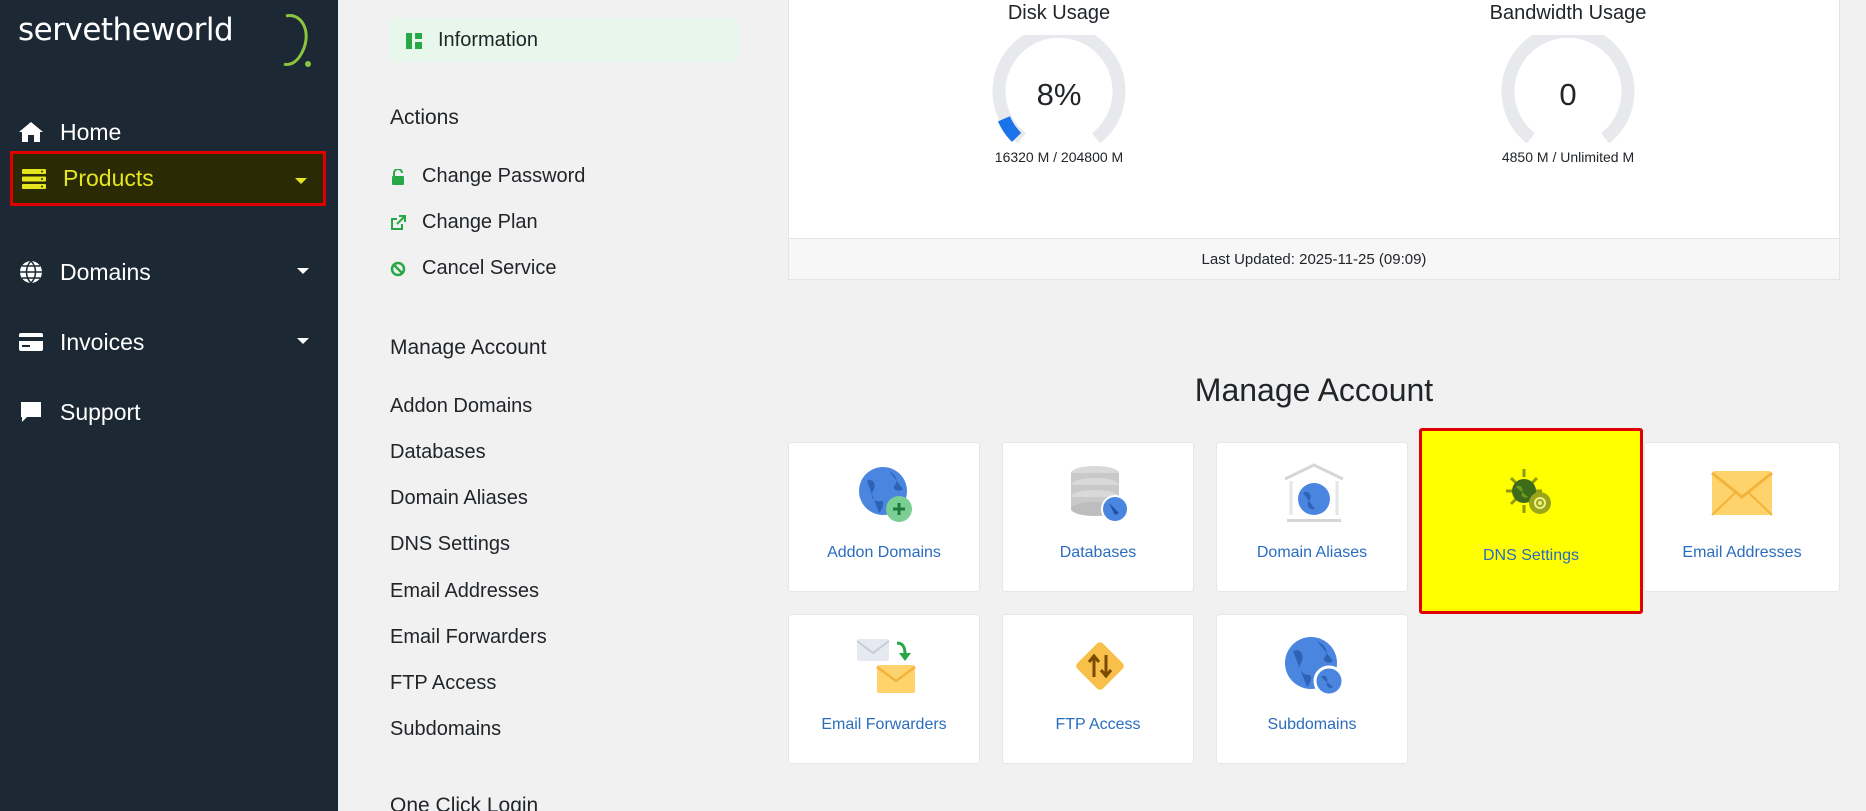 The width and height of the screenshot is (1866, 811). Describe the element at coordinates (884, 724) in the screenshot. I see `tile-label: Email Forwarders` at that location.